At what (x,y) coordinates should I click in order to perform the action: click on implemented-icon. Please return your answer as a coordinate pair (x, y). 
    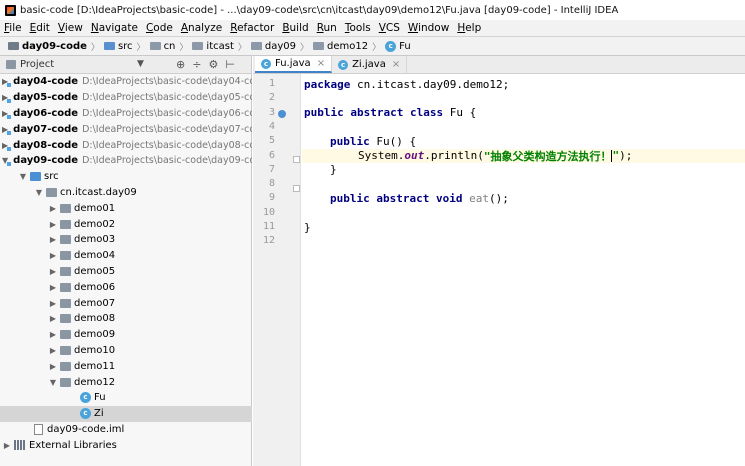
    Looking at the image, I should click on (282, 114).